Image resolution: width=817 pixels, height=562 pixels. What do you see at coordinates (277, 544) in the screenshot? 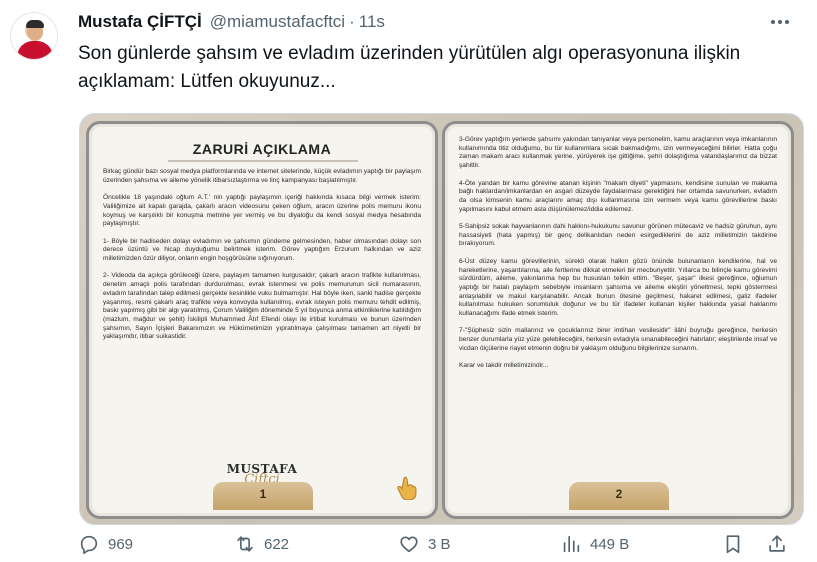
I see `retweet-count: 622` at bounding box center [277, 544].